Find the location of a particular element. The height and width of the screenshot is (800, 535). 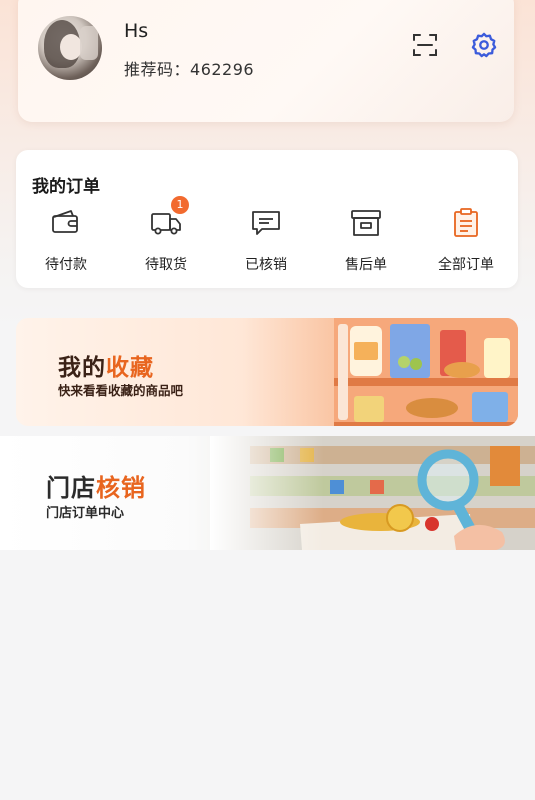

favorites-title-main: 我的 is located at coordinates (82, 368).